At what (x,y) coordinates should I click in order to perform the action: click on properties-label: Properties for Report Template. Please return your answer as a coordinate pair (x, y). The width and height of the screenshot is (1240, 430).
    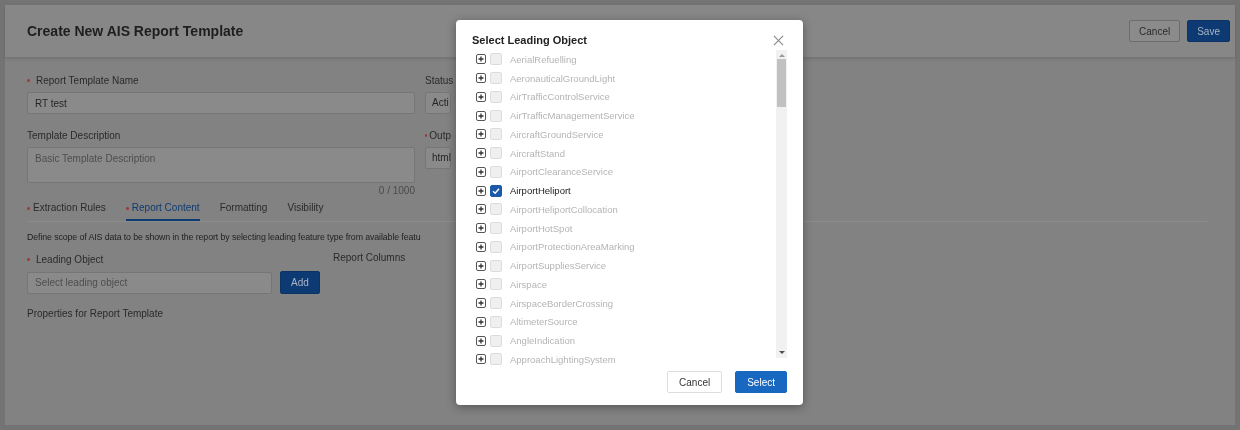
    Looking at the image, I should click on (95, 313).